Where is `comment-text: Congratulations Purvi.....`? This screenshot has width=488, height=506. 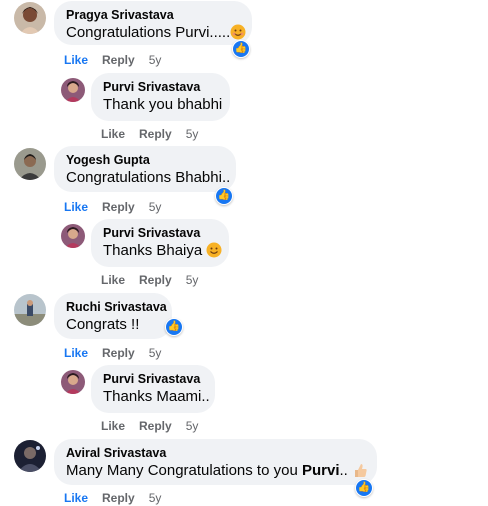
comment-text: Congratulations Purvi..... is located at coordinates (148, 32).